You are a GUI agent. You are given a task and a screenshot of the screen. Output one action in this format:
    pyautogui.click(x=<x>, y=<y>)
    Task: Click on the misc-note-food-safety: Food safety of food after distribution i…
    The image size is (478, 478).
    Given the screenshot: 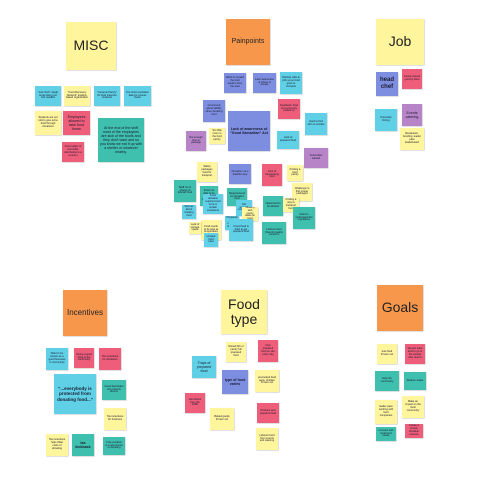 What is the action you would take?
    pyautogui.click(x=73, y=152)
    